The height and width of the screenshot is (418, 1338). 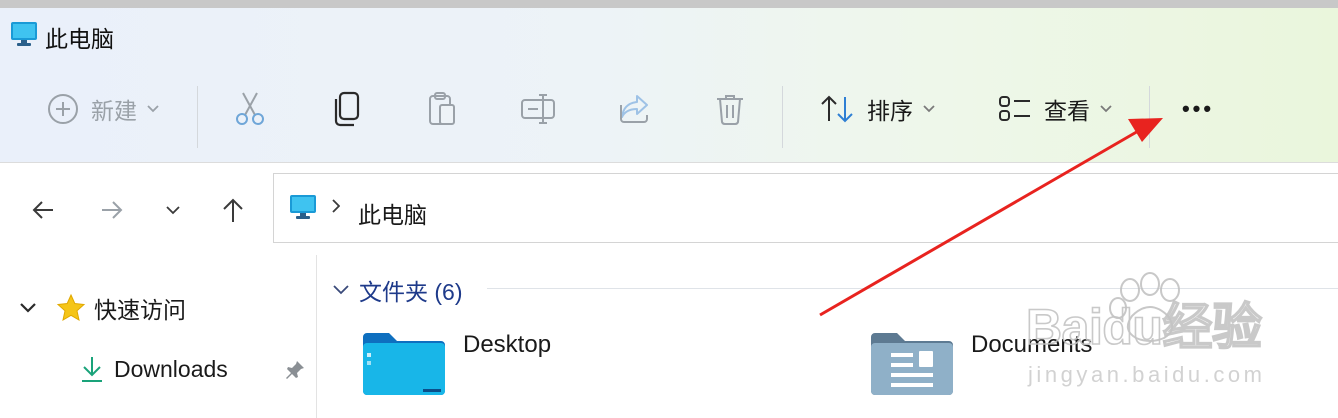 I want to click on more-options-button: •••, so click(x=1198, y=109).